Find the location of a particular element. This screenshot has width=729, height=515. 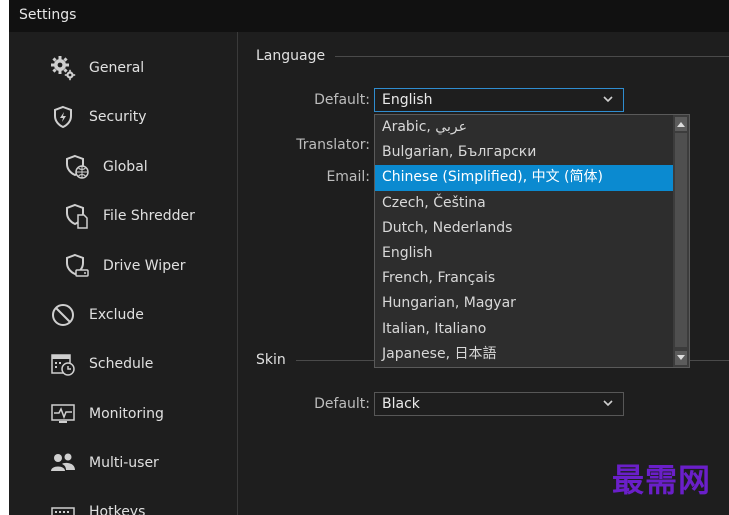

watermark: 最需网 is located at coordinates (661, 480).